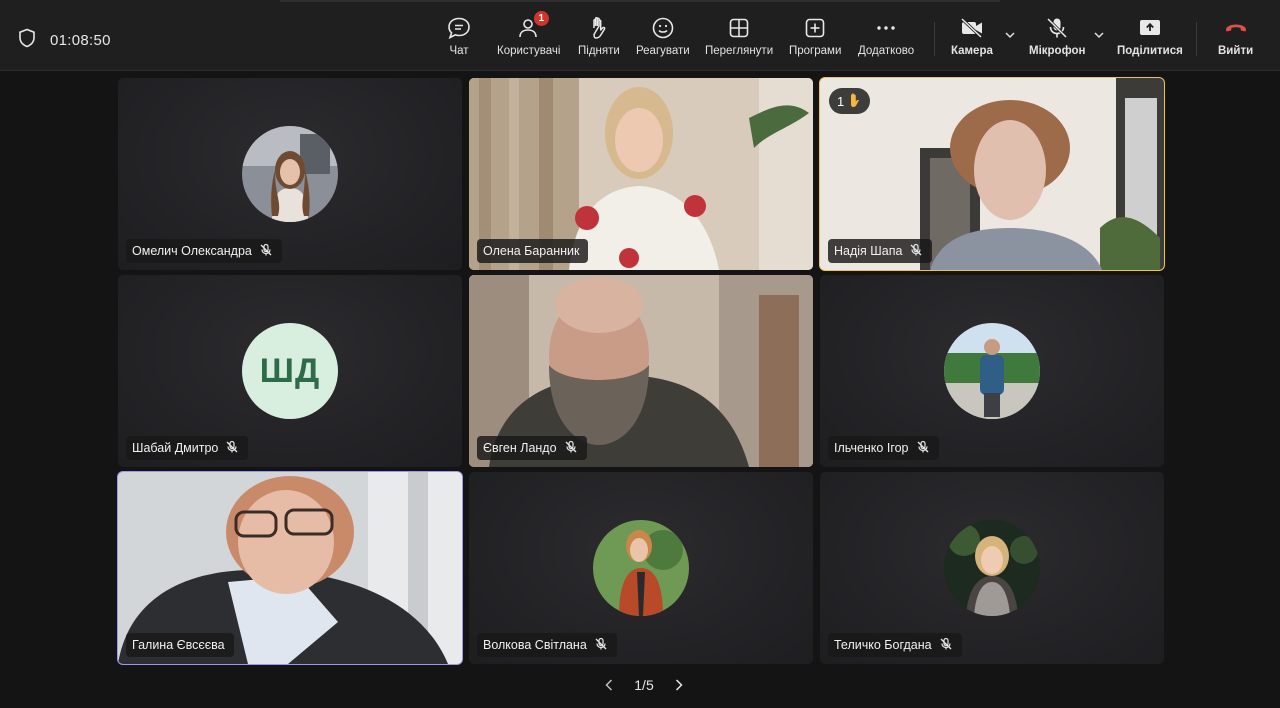  Describe the element at coordinates (80, 40) in the screenshot. I see `meeting-timer: 01:08:50` at that location.